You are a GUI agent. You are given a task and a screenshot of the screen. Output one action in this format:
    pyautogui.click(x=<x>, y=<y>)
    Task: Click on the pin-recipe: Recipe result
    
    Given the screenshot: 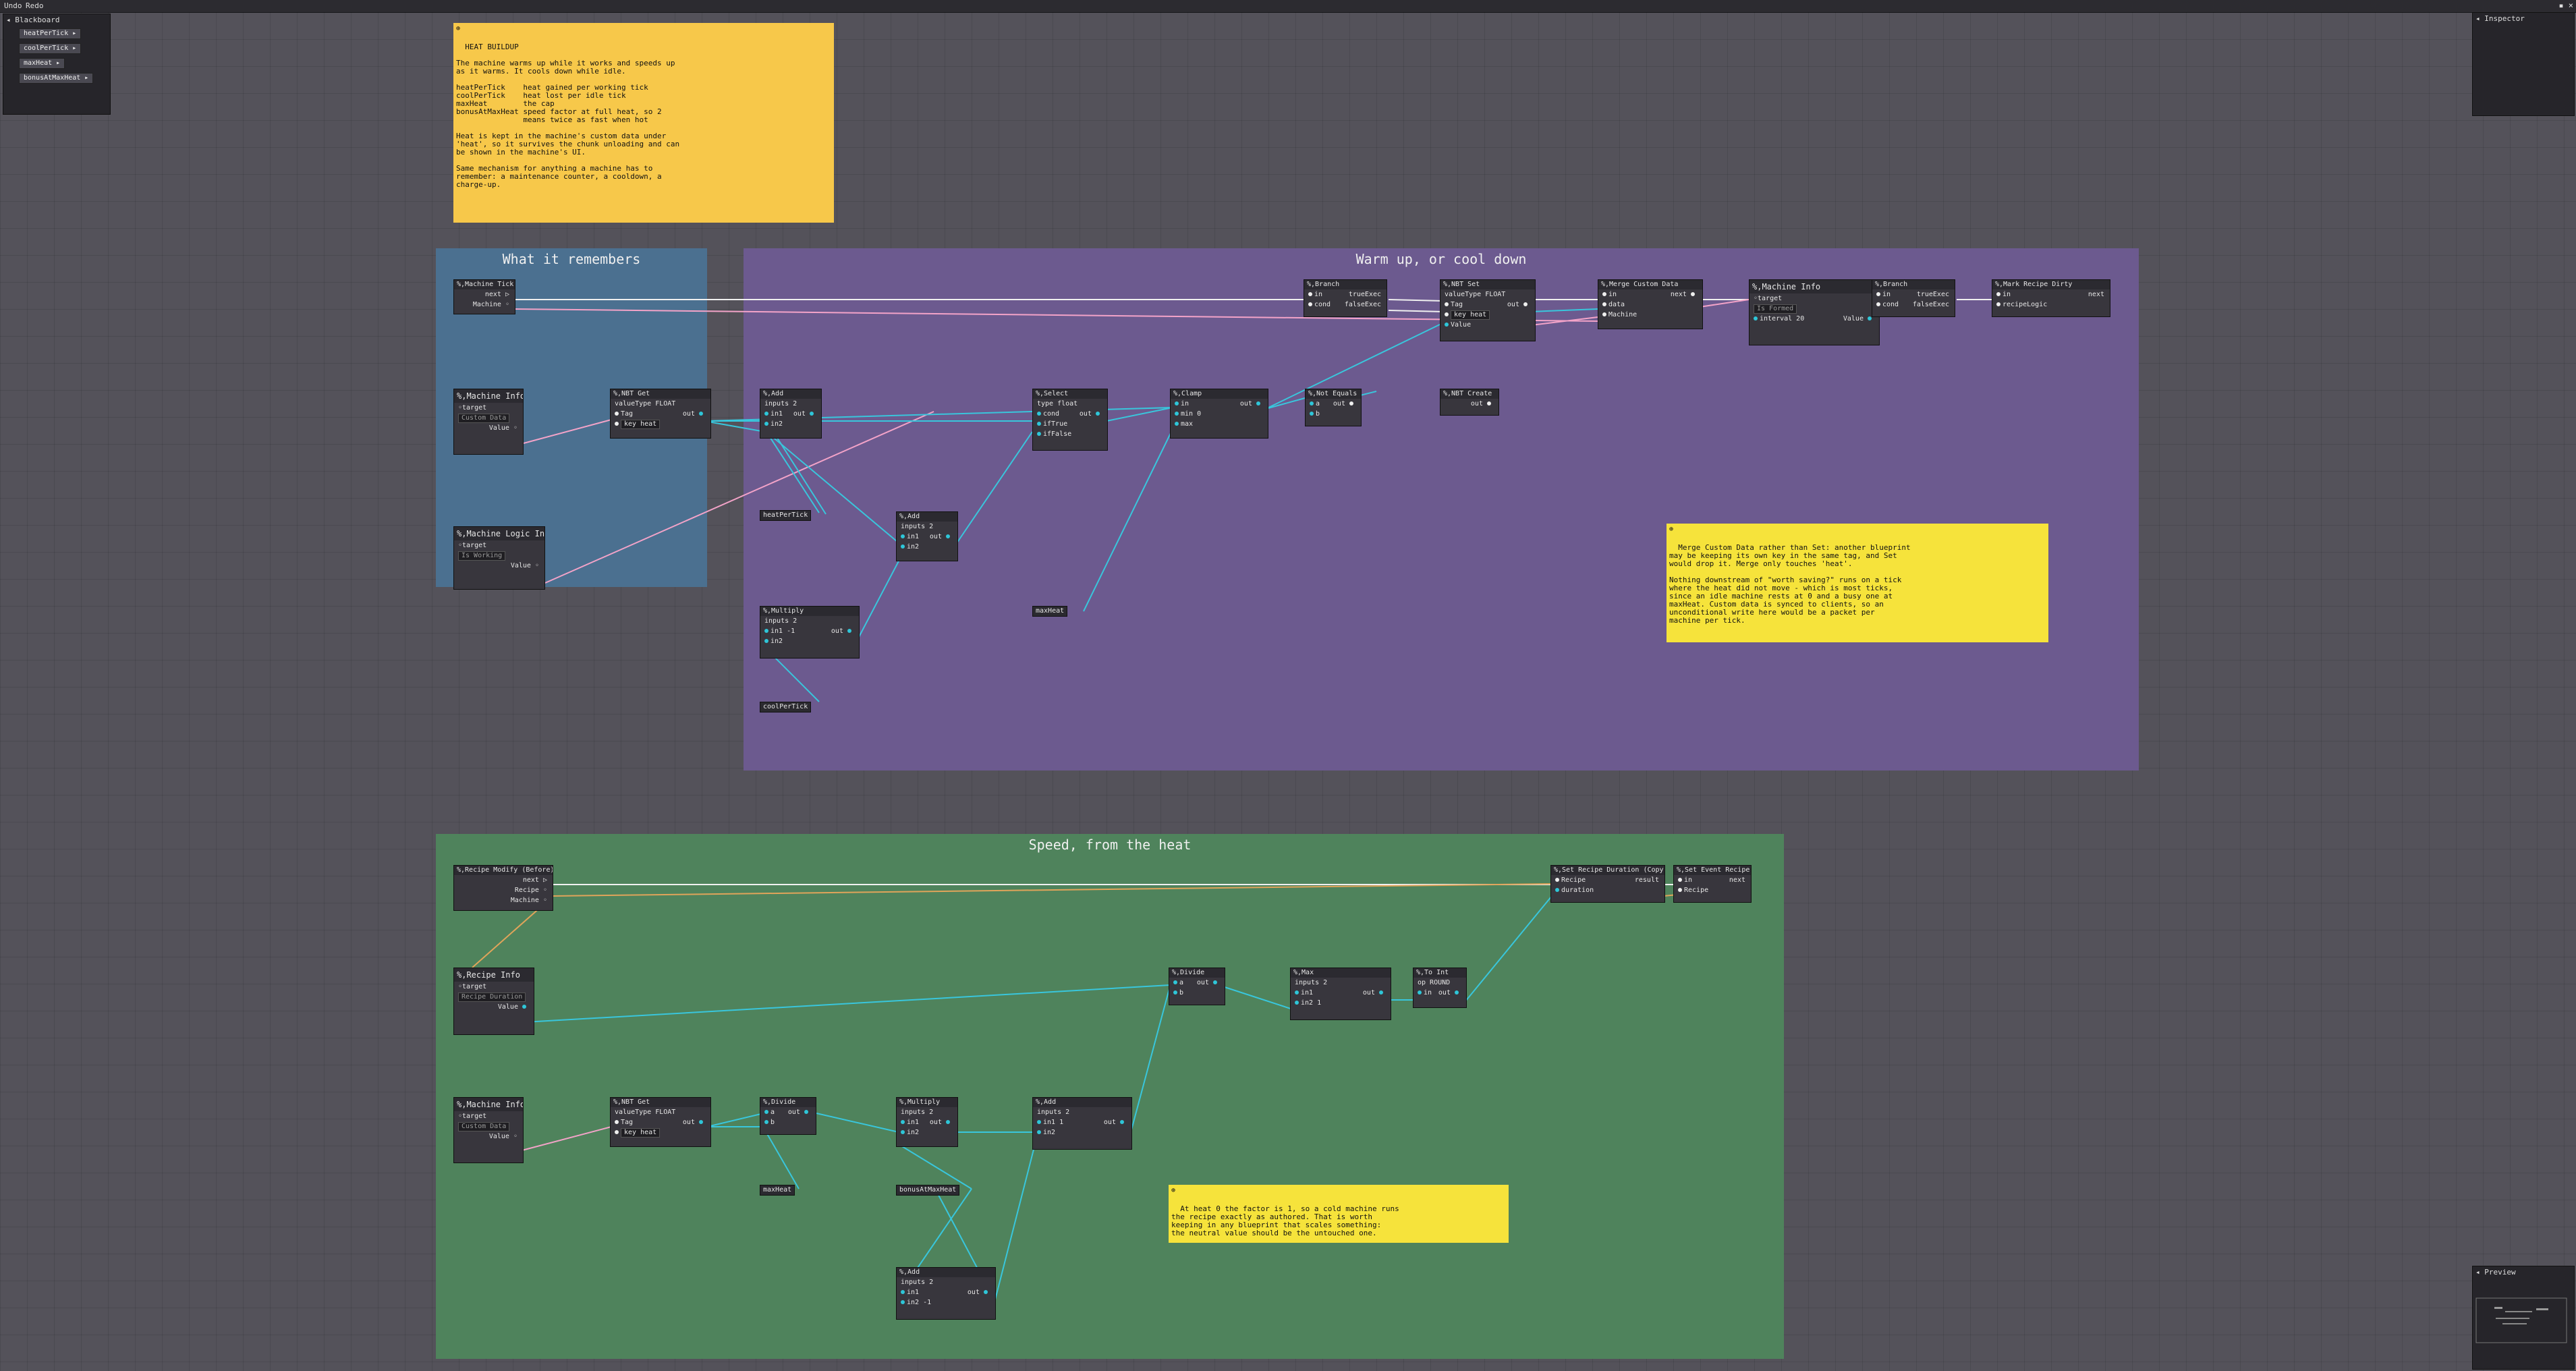 What is the action you would take?
    pyautogui.click(x=1607, y=880)
    